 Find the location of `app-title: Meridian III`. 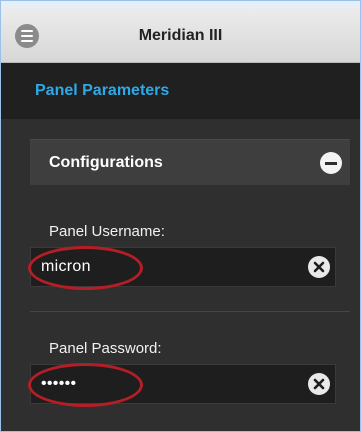

app-title: Meridian III is located at coordinates (180, 35).